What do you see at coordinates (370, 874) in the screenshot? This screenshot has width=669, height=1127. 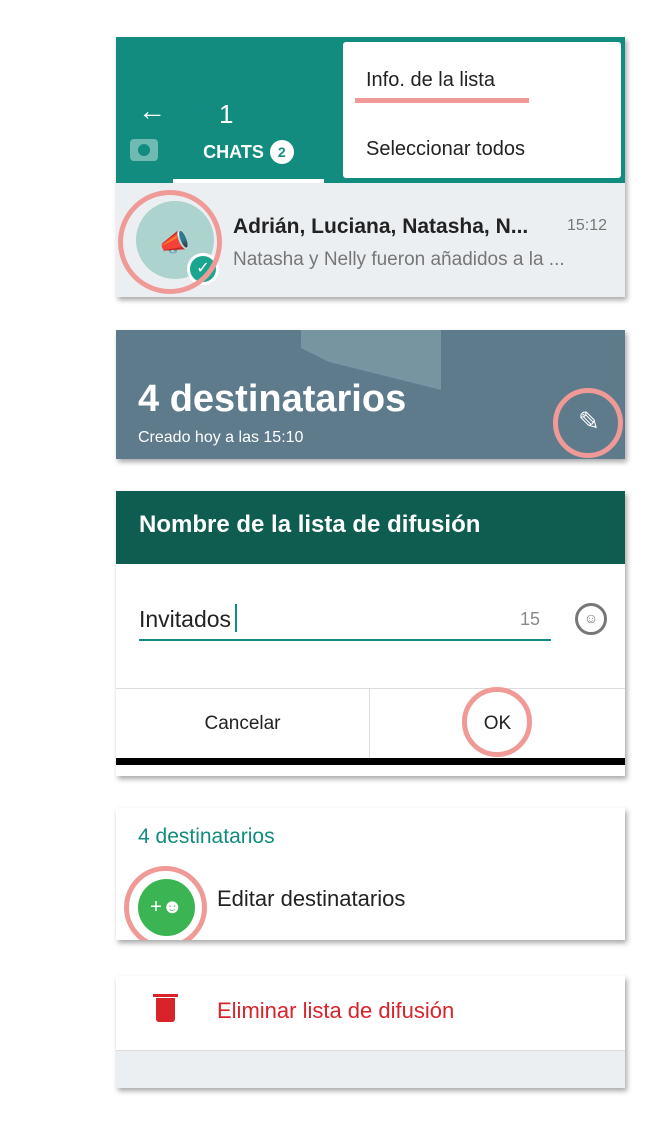 I see `recipients-section: 4 destinatarios +☻ Editar destinatarios` at bounding box center [370, 874].